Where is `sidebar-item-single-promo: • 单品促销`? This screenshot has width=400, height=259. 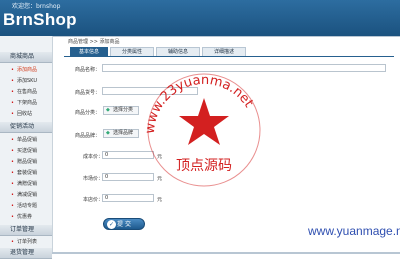 sidebar-item-single-promo: • 单品促销 is located at coordinates (26, 140).